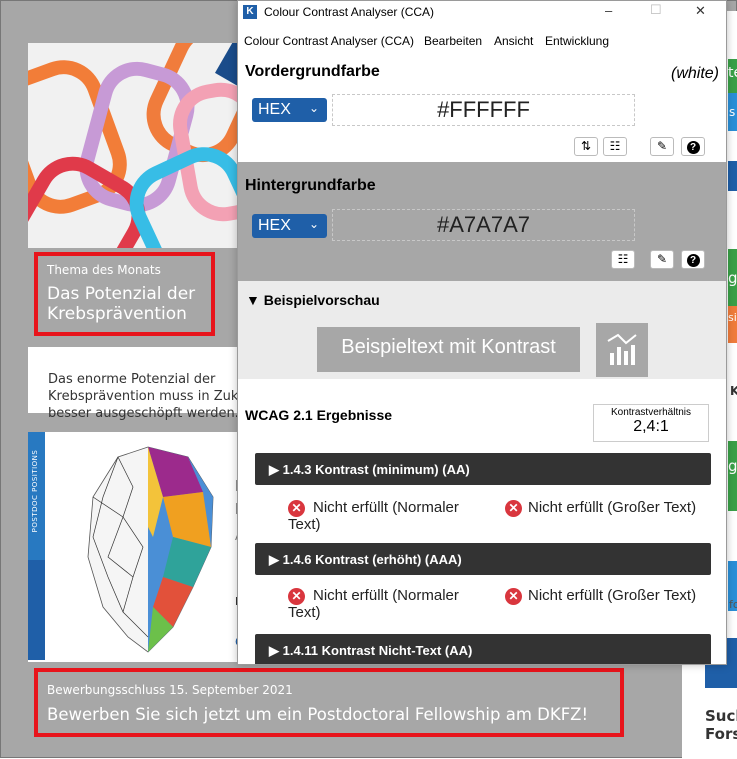  I want to click on preview-heading: ▼ Beispielvorschau, so click(313, 300).